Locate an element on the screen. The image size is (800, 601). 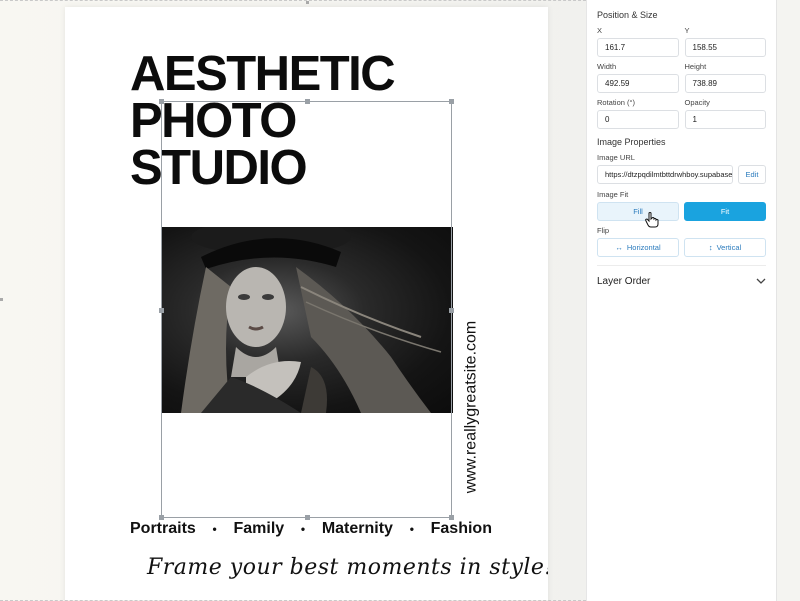
portrait-photo is located at coordinates (307, 320).